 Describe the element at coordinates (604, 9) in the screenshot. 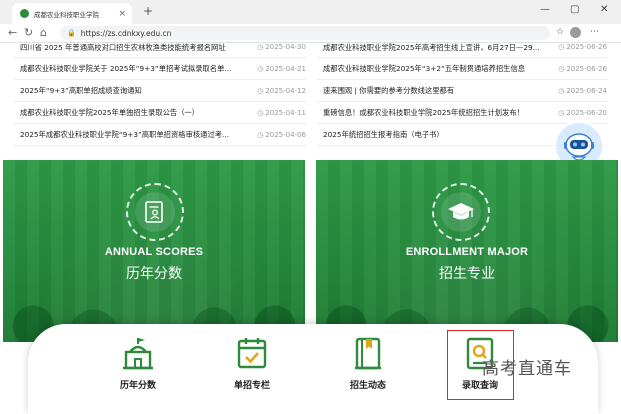

I see `window-close-button: ✕` at that location.